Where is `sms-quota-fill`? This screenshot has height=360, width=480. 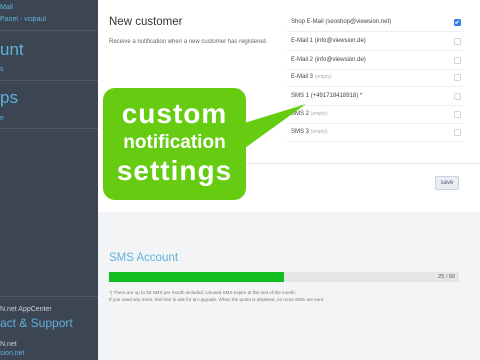
sms-quota-fill is located at coordinates (196, 277).